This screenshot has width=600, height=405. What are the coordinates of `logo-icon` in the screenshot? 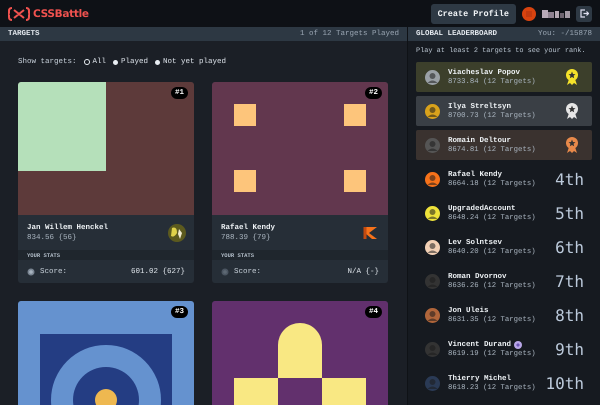 It's located at (19, 13).